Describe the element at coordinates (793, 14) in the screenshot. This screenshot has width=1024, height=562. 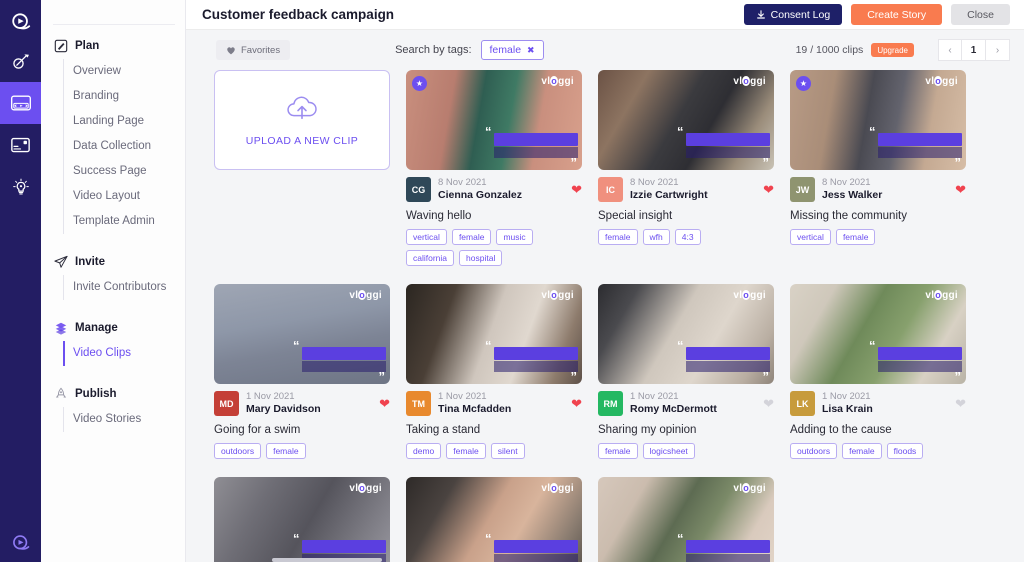
I see `consent-log-button: Consent Log` at that location.